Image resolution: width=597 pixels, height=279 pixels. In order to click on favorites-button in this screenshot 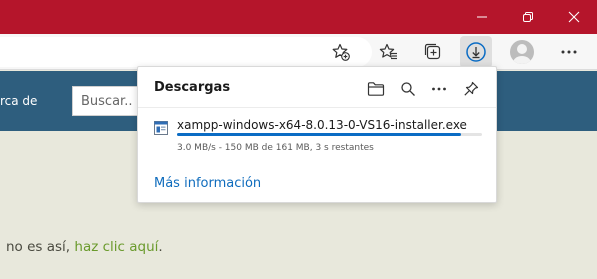, I will do `click(389, 52)`.